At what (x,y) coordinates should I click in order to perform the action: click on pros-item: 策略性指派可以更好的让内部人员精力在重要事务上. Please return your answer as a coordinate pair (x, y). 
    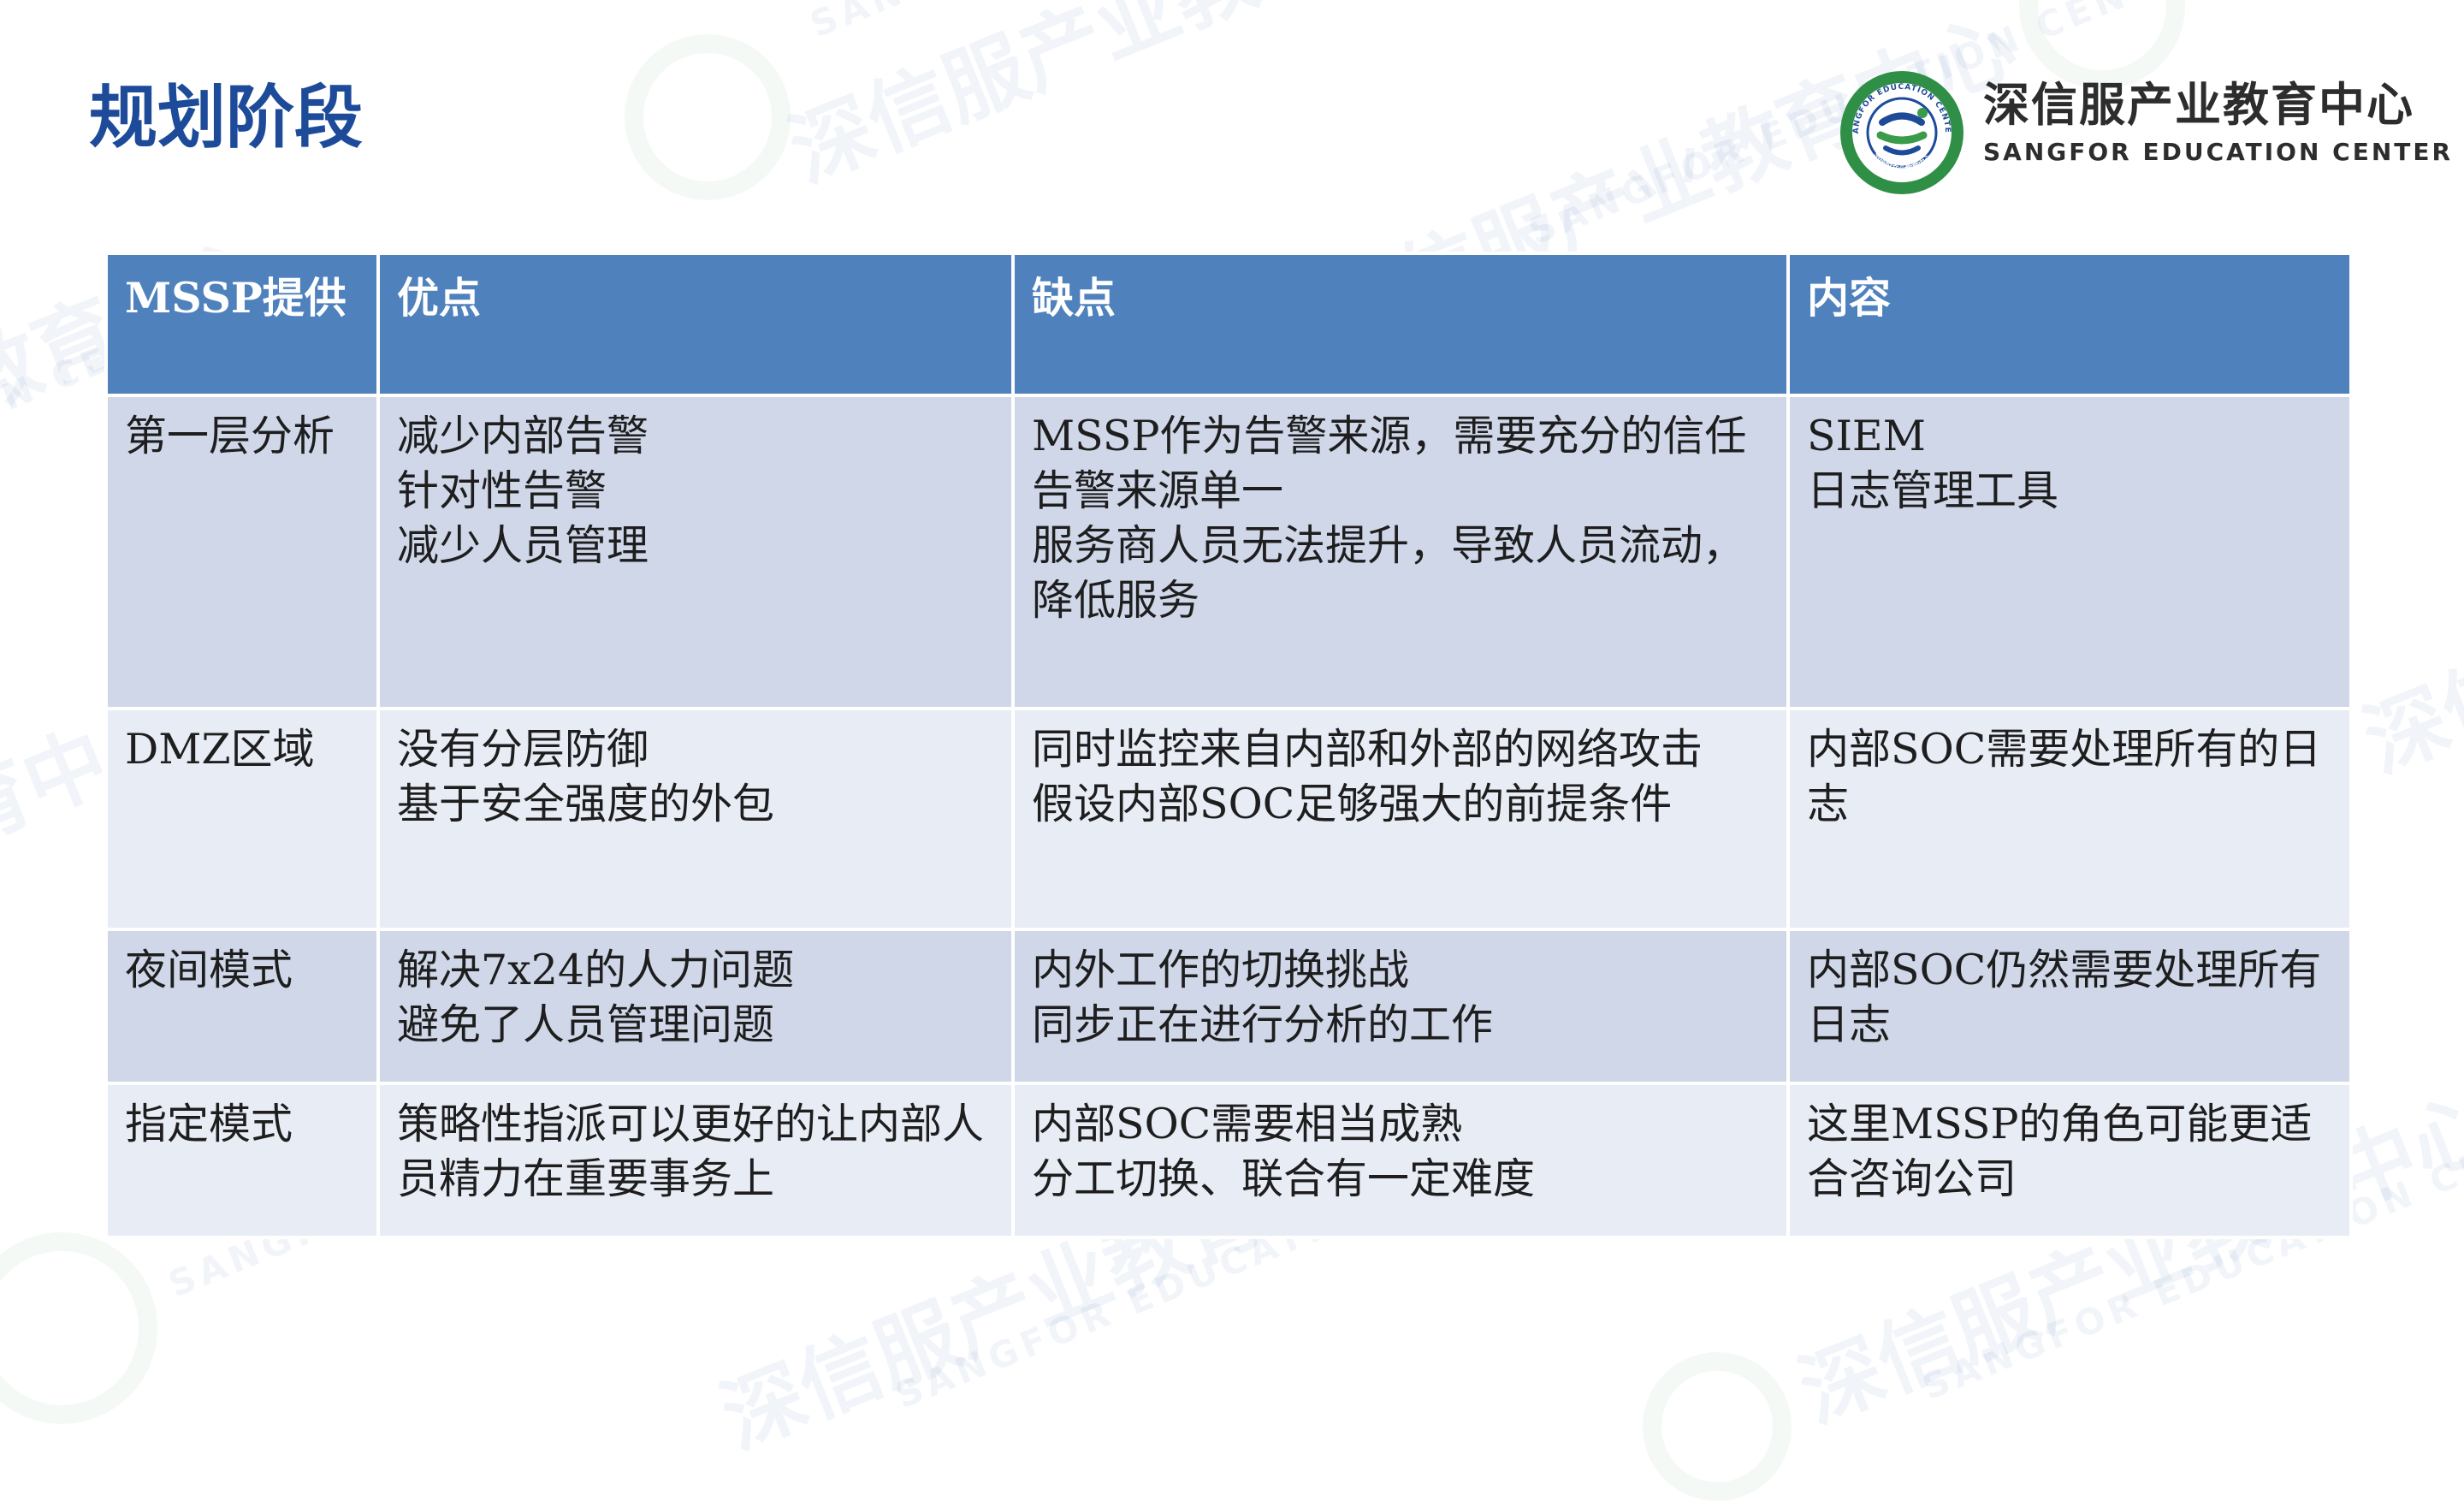
    Looking at the image, I should click on (691, 1152).